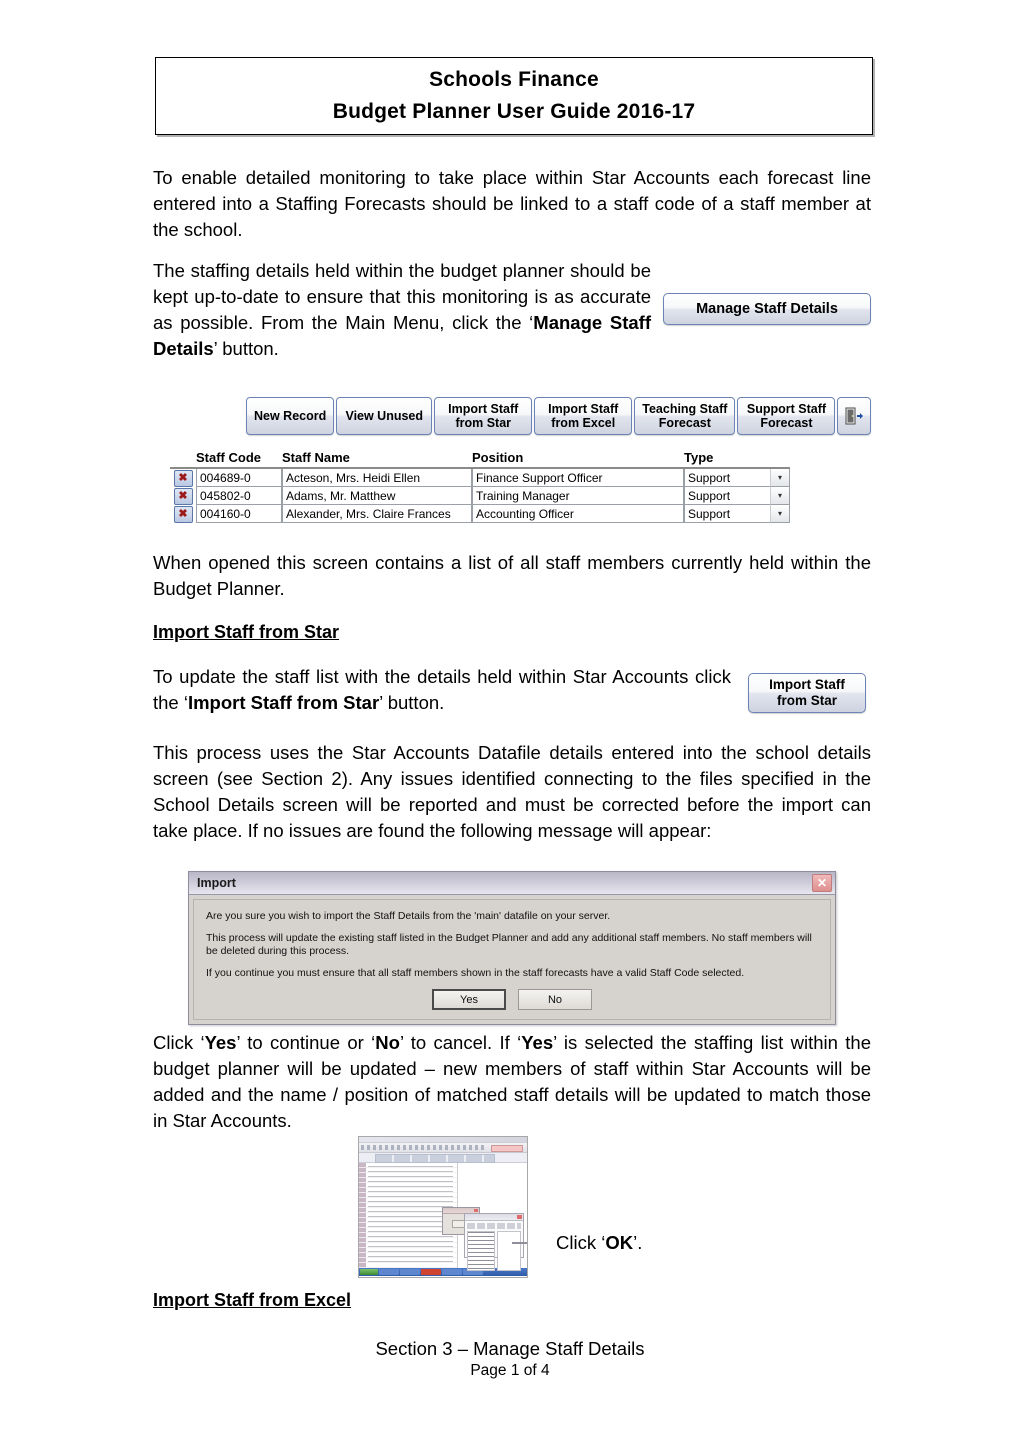 The image size is (1020, 1443). What do you see at coordinates (786, 409) in the screenshot?
I see `toolbar-support-forecast-label-1: Support Staff` at bounding box center [786, 409].